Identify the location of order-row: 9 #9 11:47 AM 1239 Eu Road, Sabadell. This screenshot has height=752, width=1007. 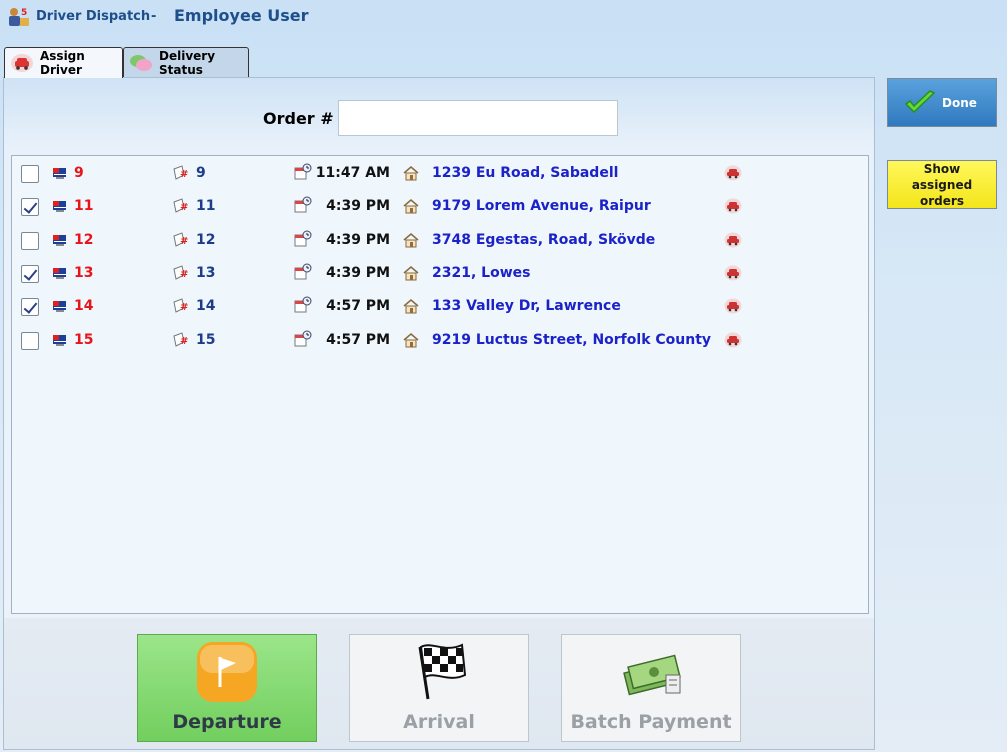
(440, 174).